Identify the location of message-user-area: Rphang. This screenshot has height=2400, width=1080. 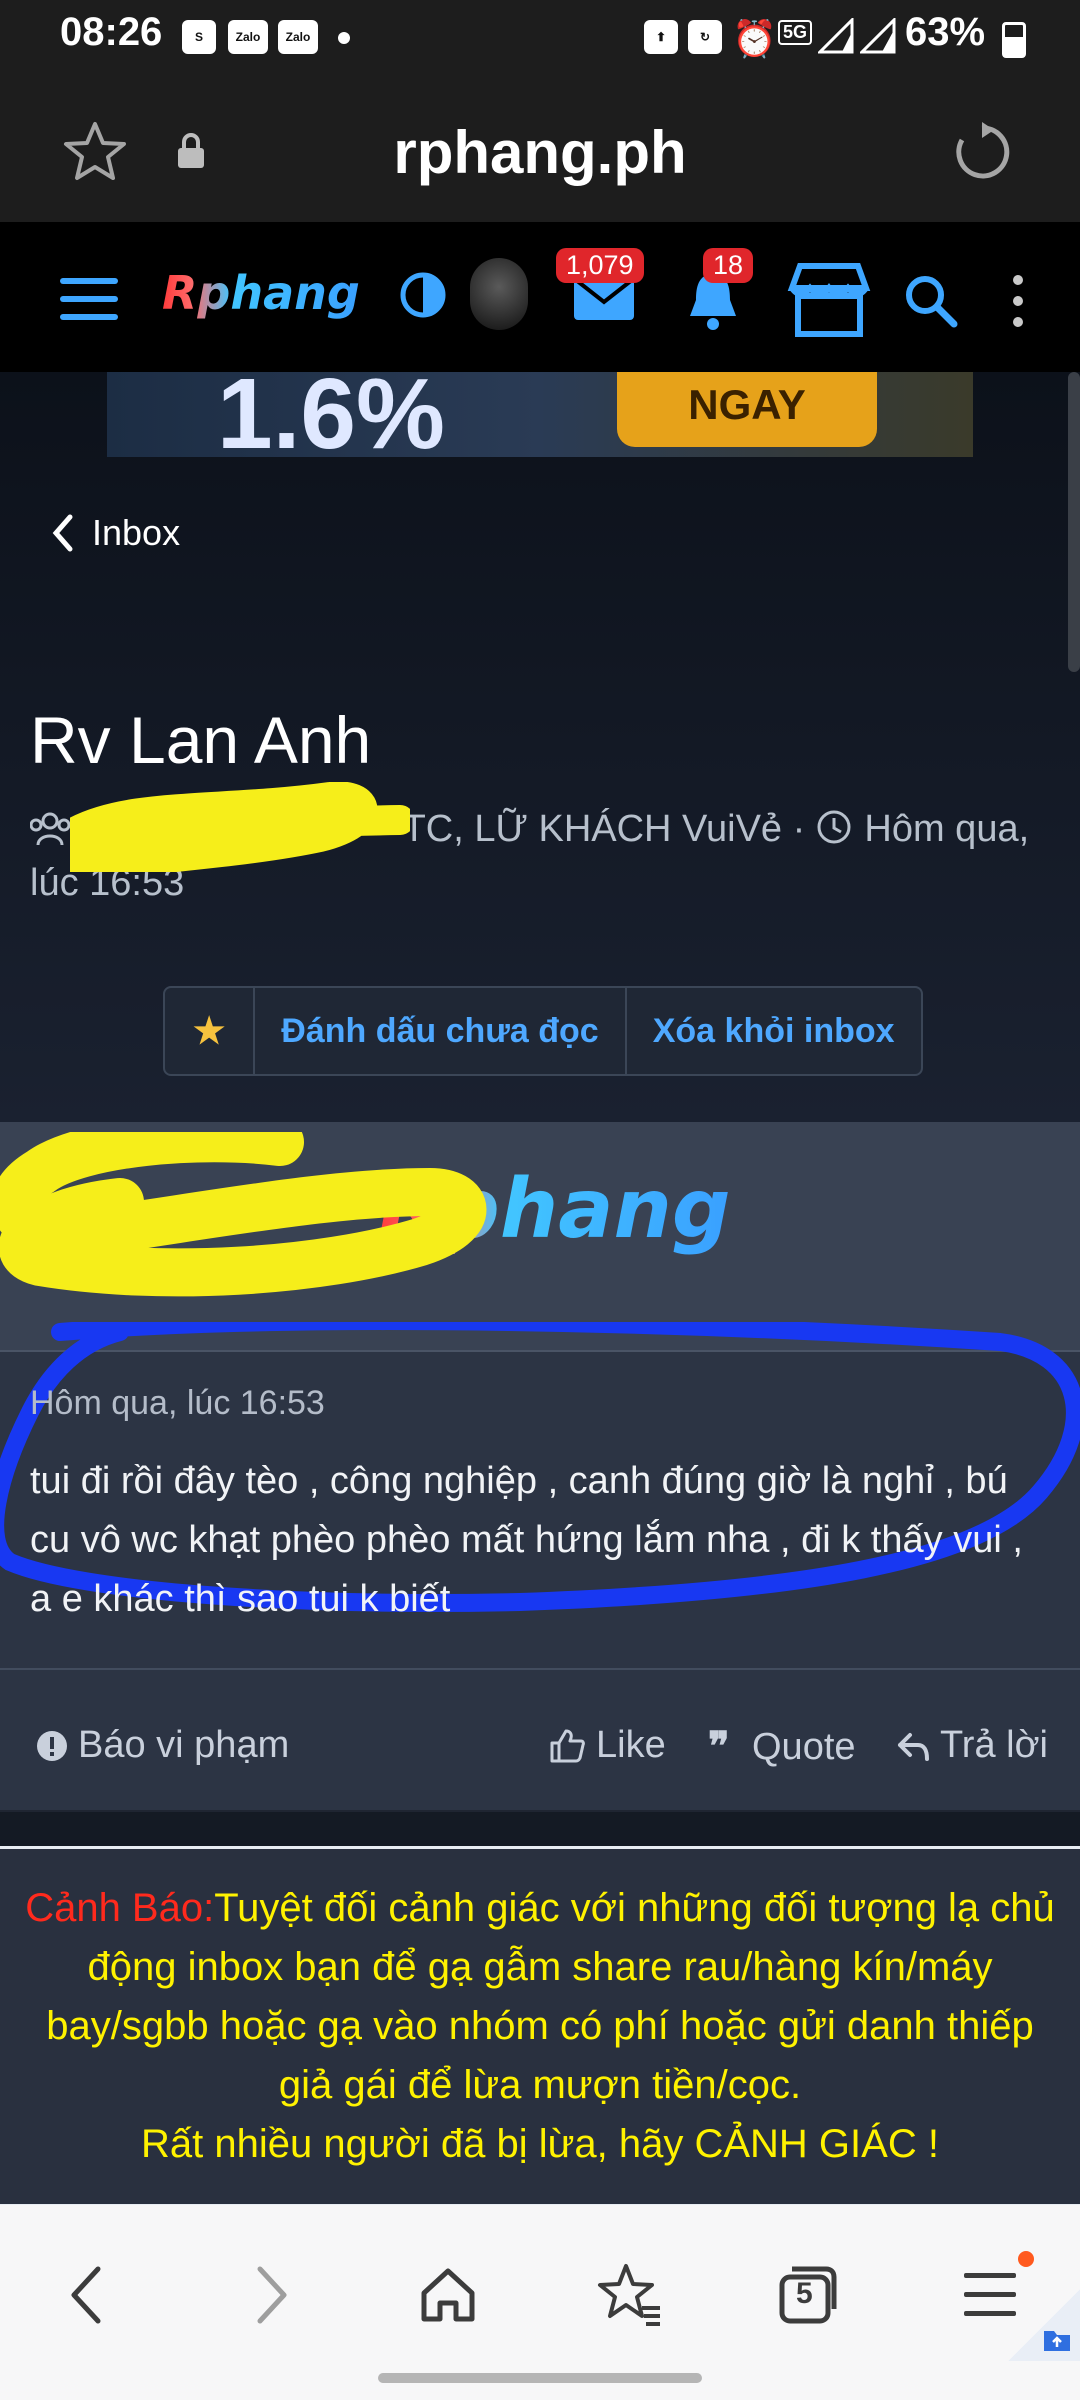
(540, 1237).